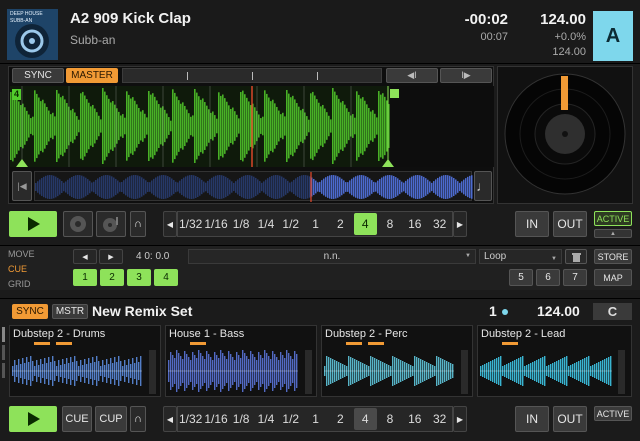 This screenshot has height=441, width=640. I want to click on hotcue-7: 7, so click(575, 277).